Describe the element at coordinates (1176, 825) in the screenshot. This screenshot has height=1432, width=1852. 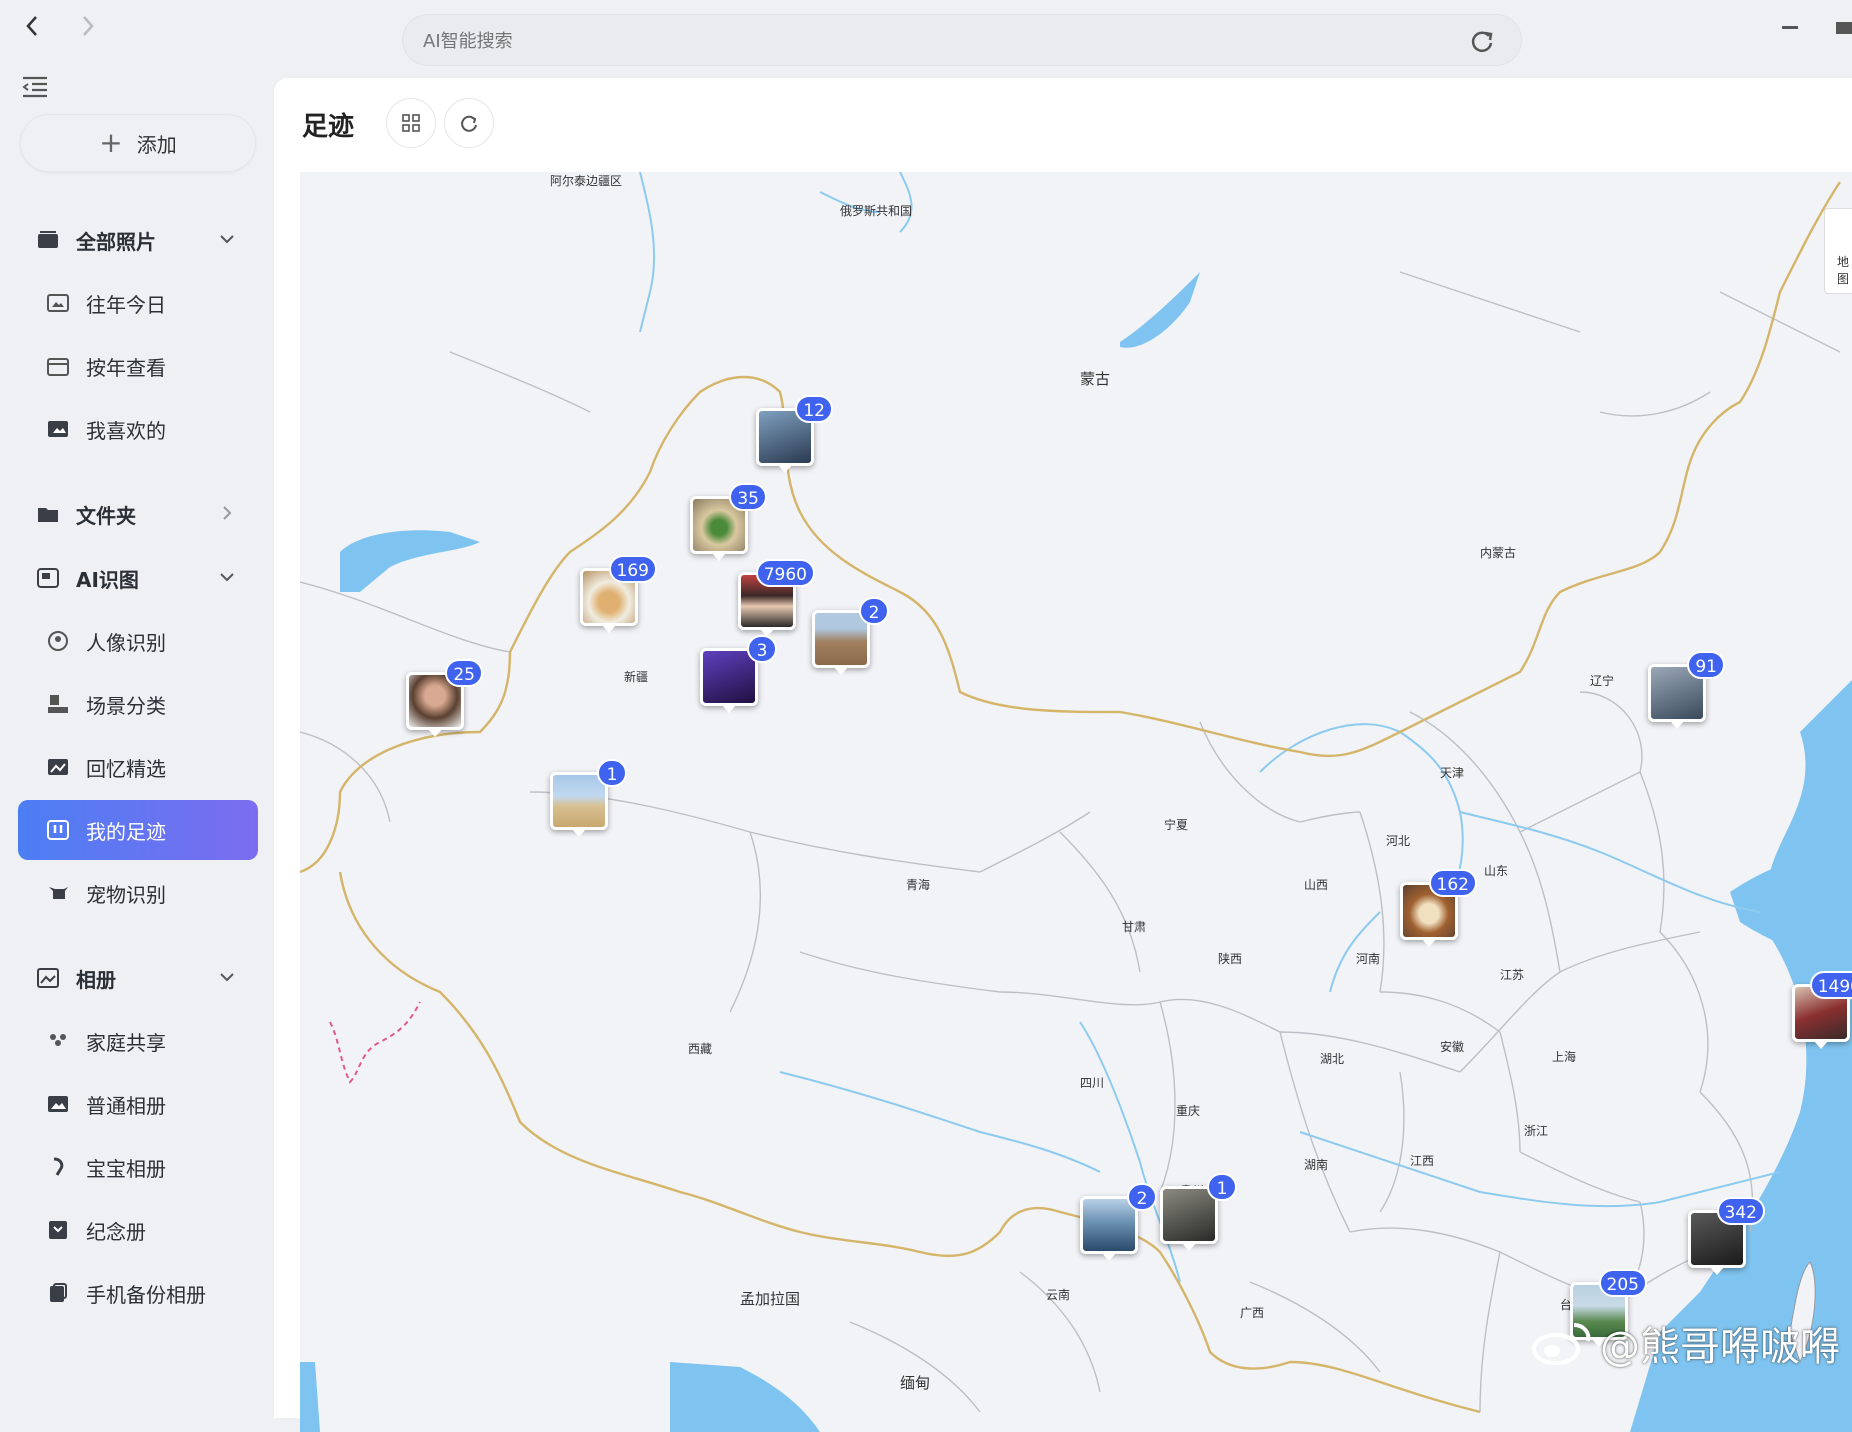
I see `map-label-ningxia: 宁夏` at that location.